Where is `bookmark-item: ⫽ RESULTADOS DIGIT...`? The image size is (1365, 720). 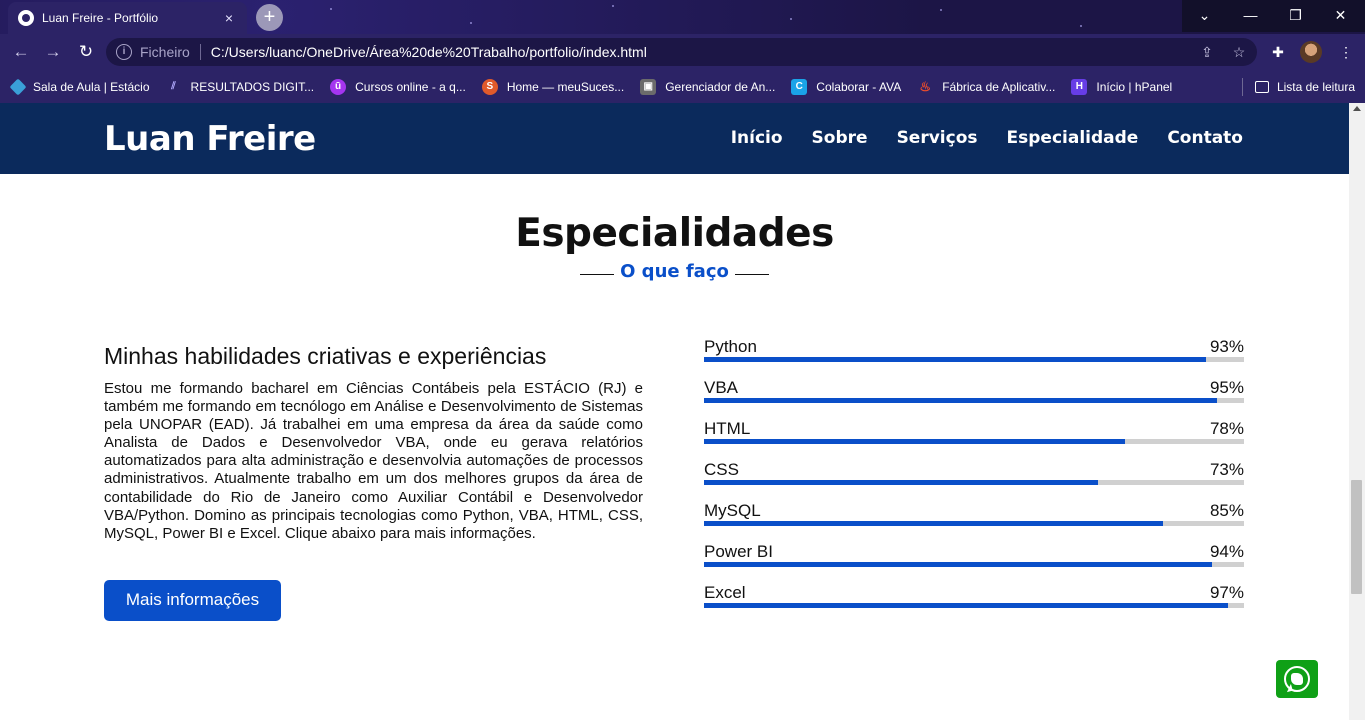
bookmark-item: ⫽ RESULTADOS DIGIT... is located at coordinates (240, 87).